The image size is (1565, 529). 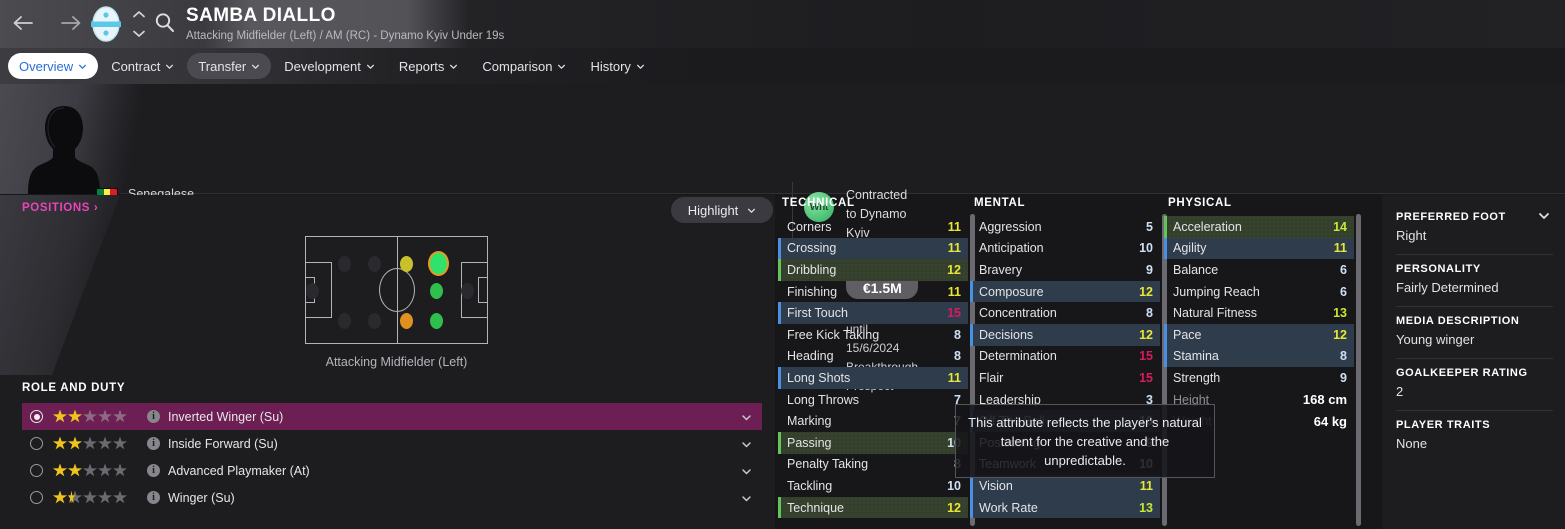 I want to click on attribute-row-balance: Balance 6, so click(x=1259, y=270).